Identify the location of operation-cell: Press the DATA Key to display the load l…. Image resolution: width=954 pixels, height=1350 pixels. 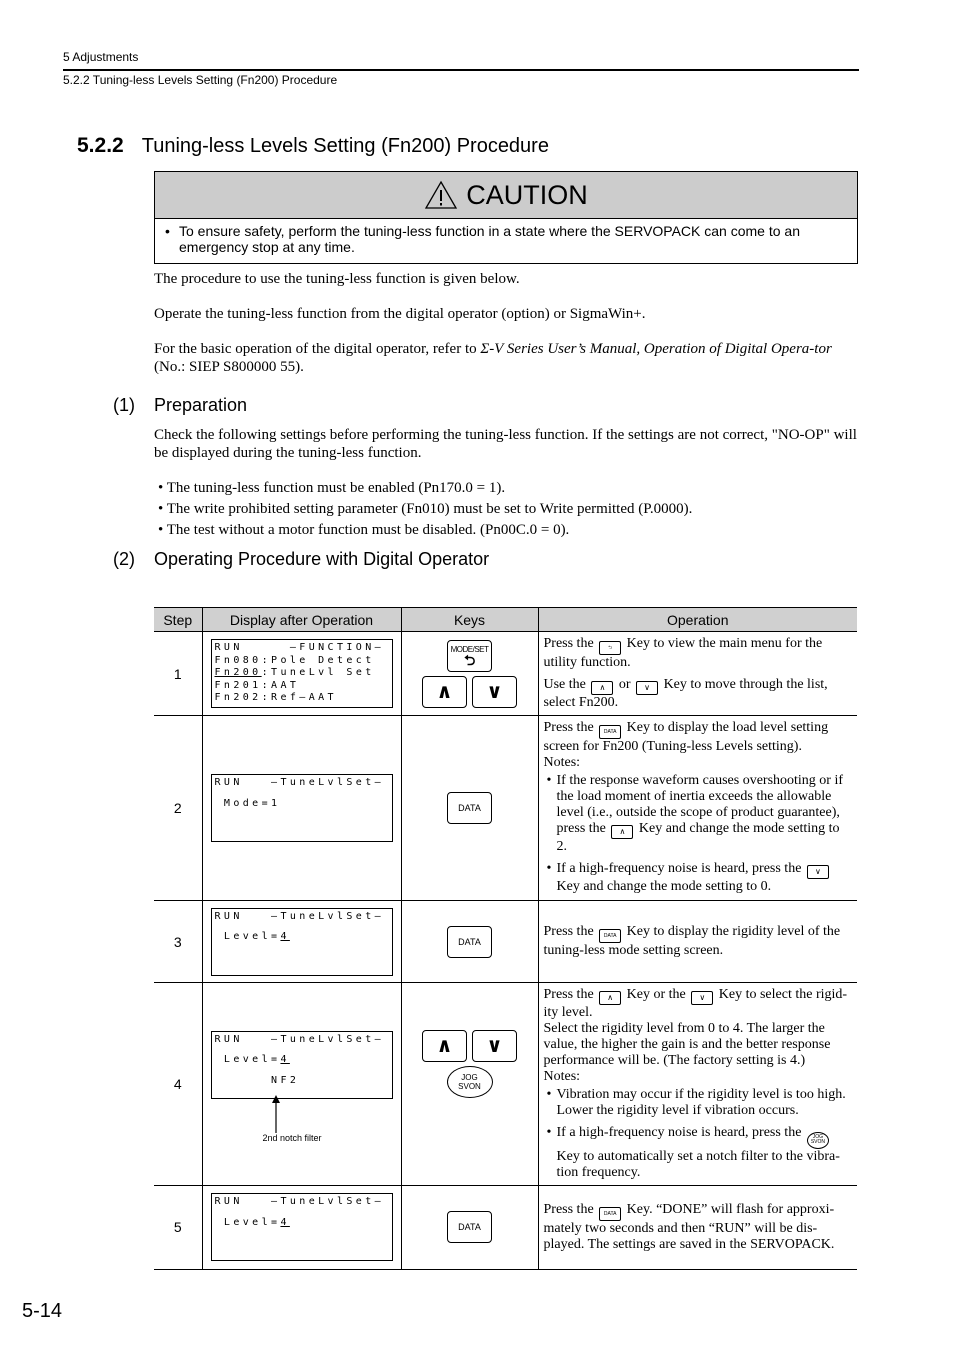
(697, 808).